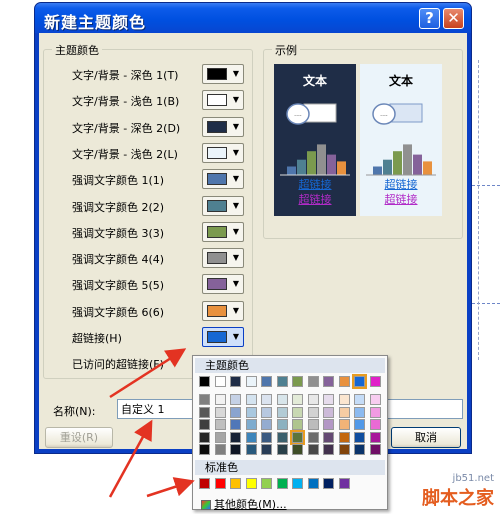 The height and width of the screenshot is (514, 500). Describe the element at coordinates (453, 18) in the screenshot. I see `close-button: ✕` at that location.